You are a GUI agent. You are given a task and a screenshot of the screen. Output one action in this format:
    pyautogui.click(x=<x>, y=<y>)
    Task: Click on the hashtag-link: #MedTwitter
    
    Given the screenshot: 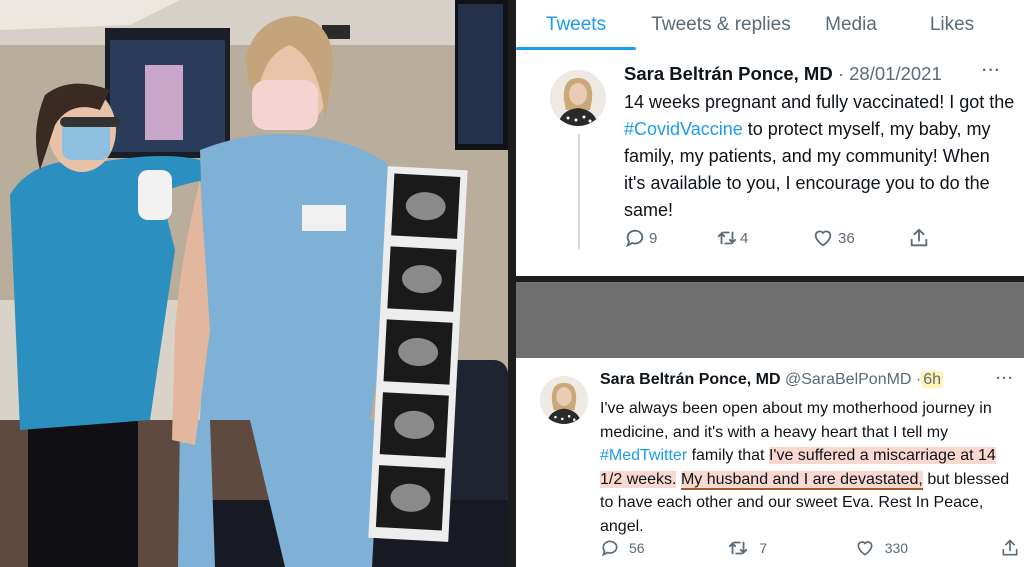 What is the action you would take?
    pyautogui.click(x=643, y=455)
    